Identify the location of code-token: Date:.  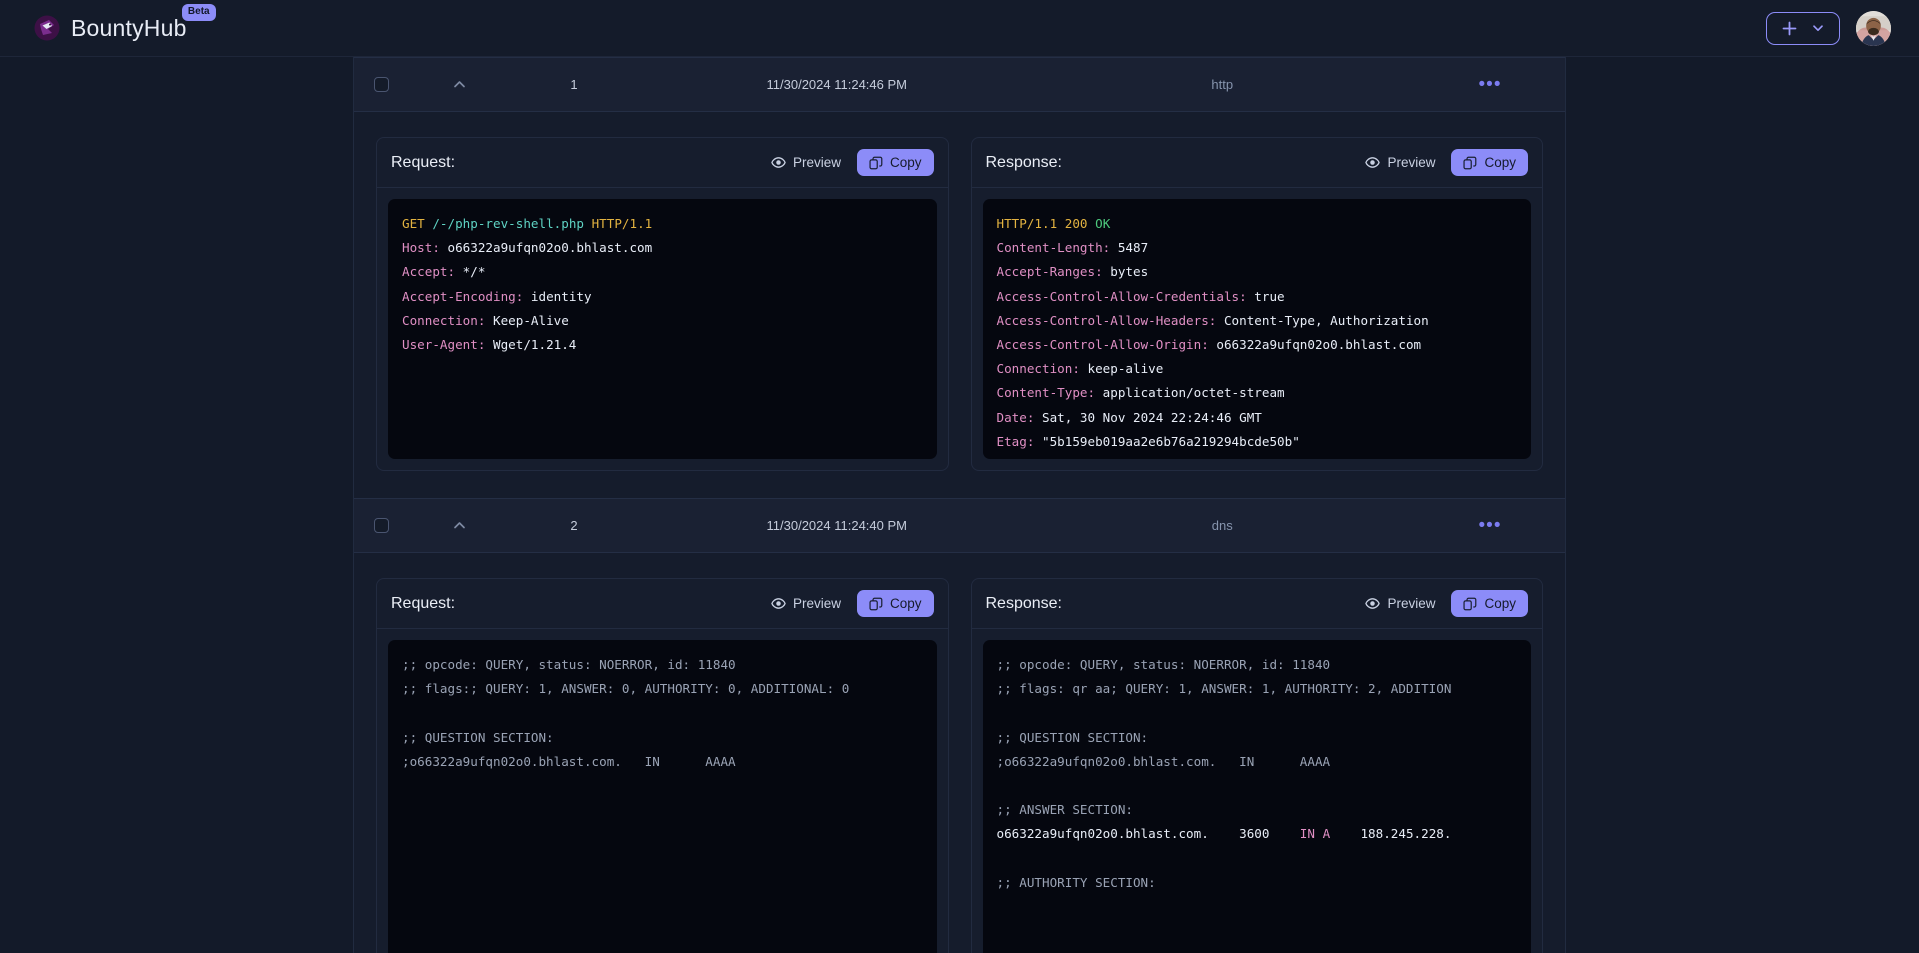
(1015, 417).